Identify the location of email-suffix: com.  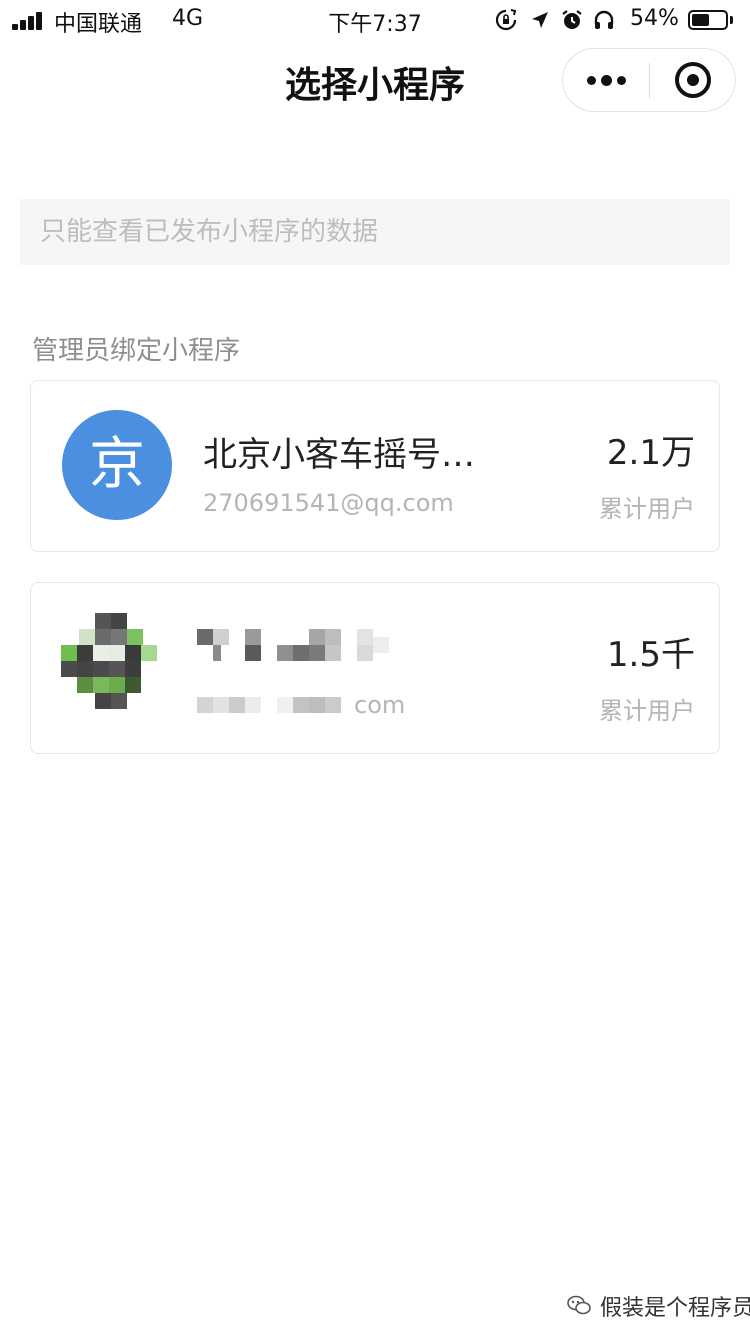
(380, 705).